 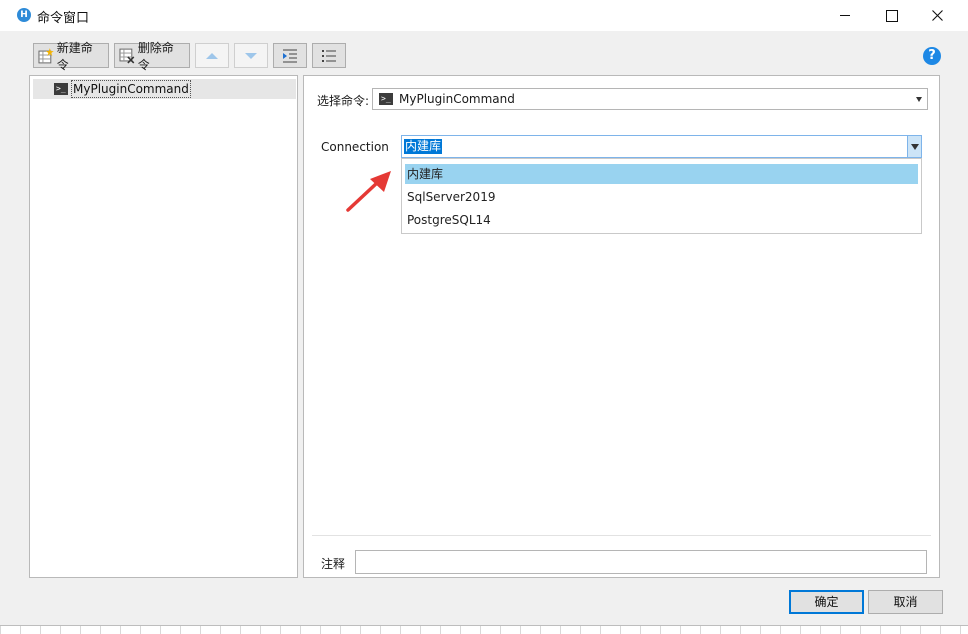 What do you see at coordinates (24, 15) in the screenshot?
I see `app-logo-icon: H` at bounding box center [24, 15].